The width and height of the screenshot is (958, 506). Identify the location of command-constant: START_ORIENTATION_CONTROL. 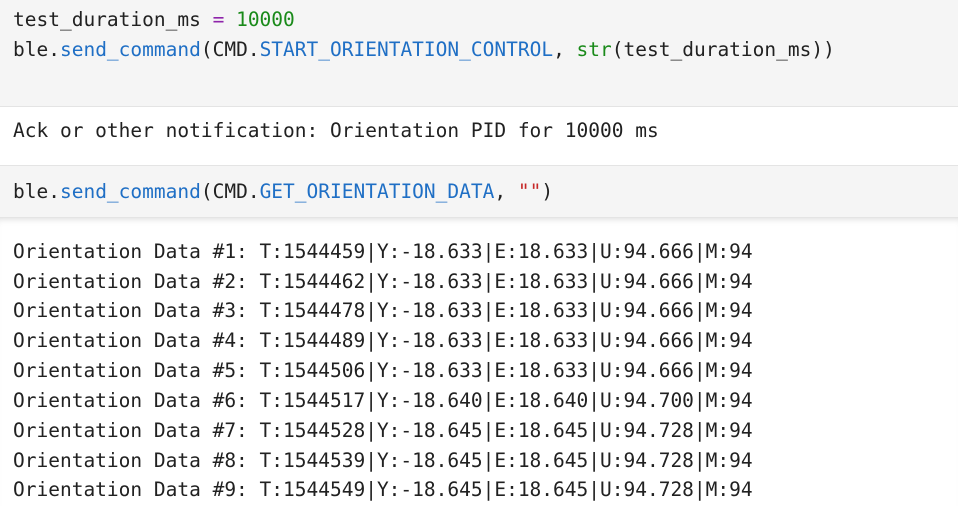
(406, 49).